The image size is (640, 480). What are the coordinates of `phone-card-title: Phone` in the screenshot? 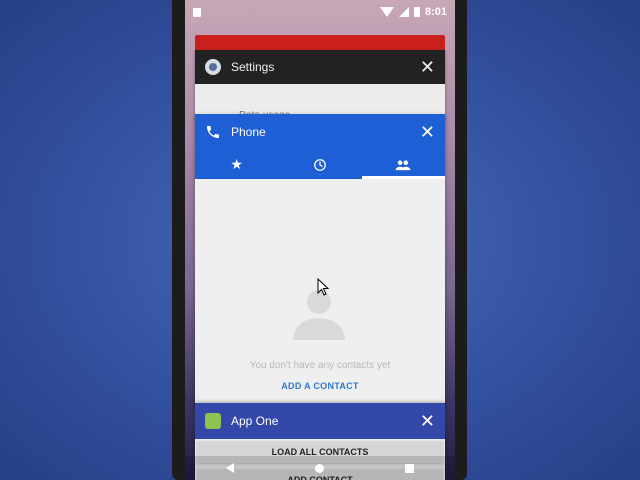 It's located at (248, 132).